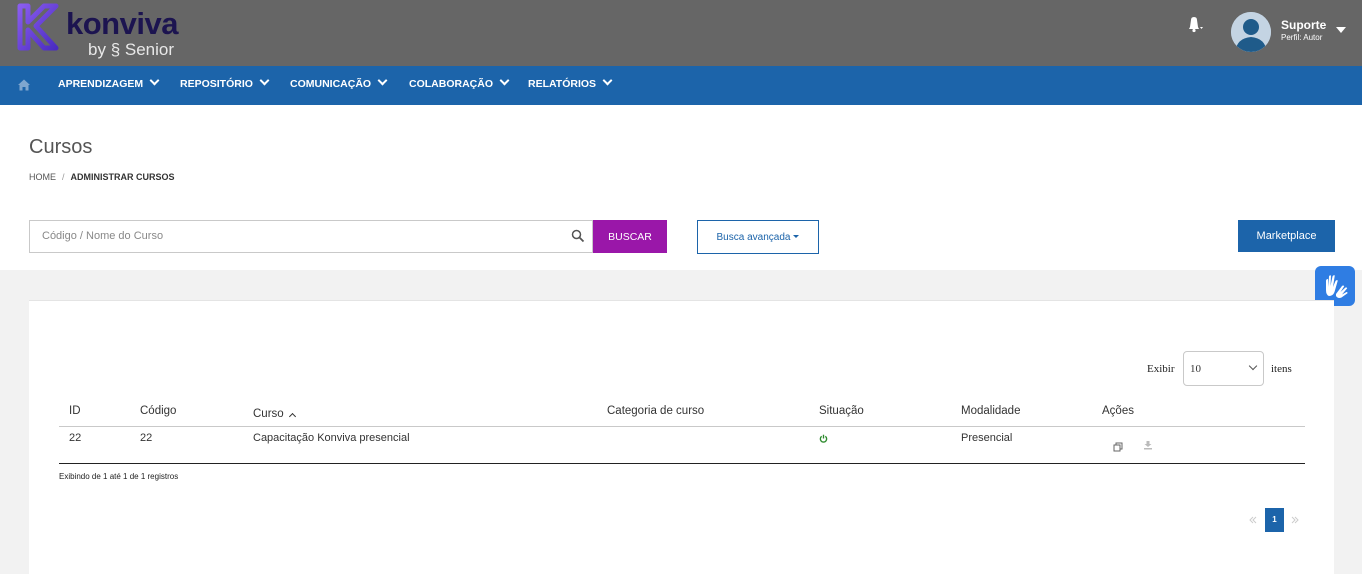 The image size is (1362, 574). I want to click on user-silhouette-icon, so click(1251, 32).